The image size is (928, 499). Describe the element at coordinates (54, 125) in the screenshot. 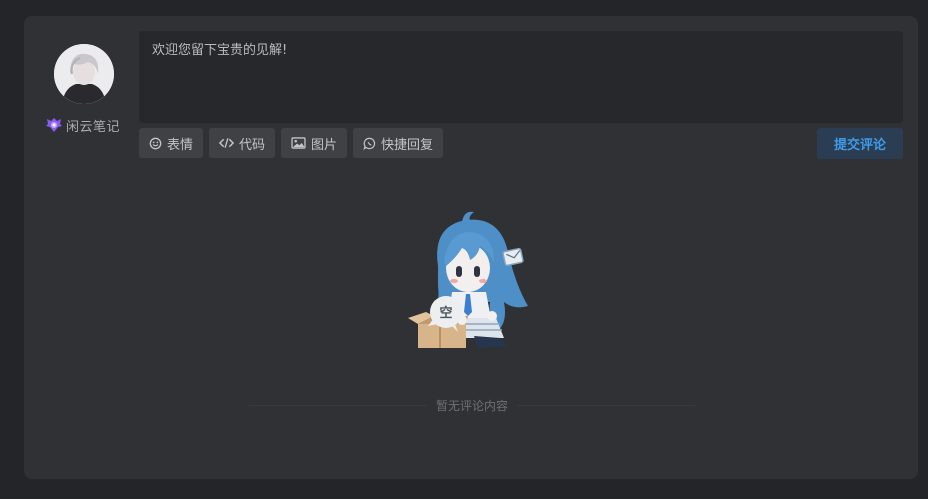

I see `level-badge-icon` at that location.